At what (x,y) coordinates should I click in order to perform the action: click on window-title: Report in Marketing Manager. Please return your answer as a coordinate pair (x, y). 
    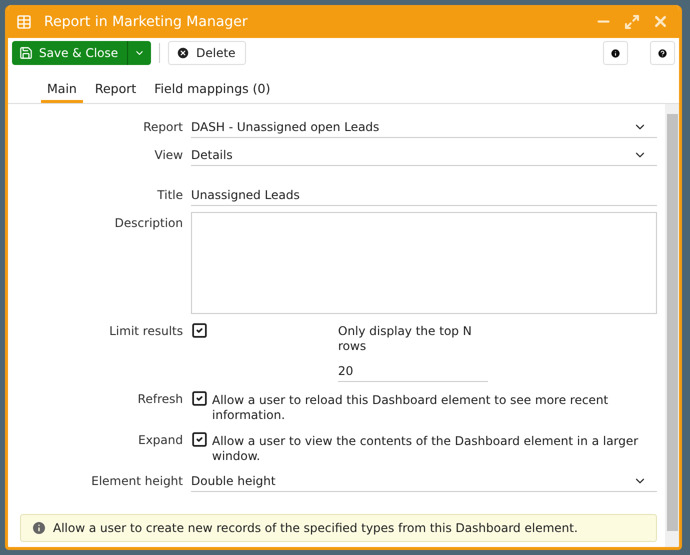
    Looking at the image, I should click on (146, 22).